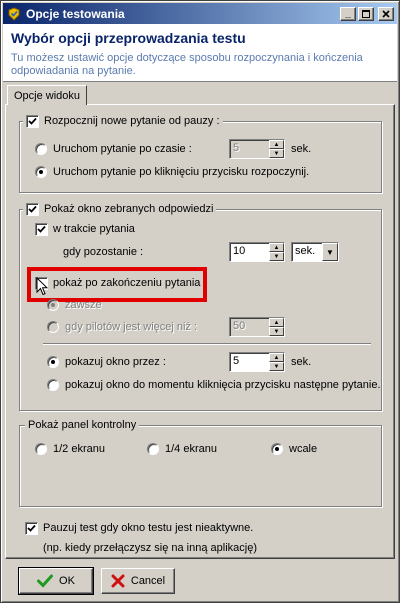 Image resolution: width=400 pixels, height=603 pixels. I want to click on maximize-icon, so click(366, 13).